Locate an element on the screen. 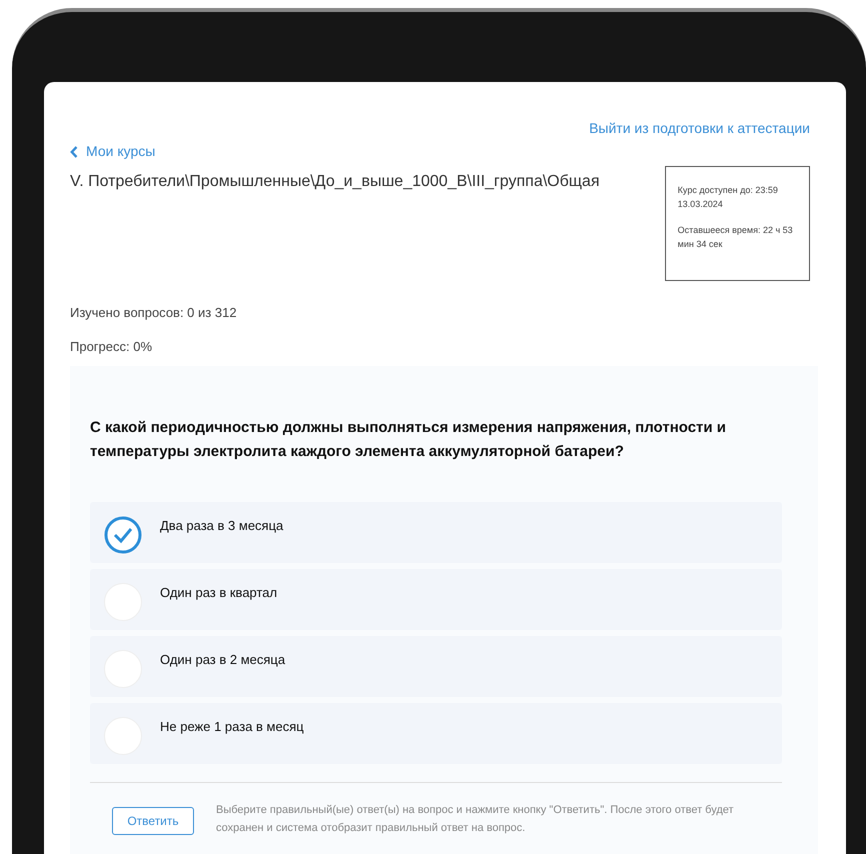 The height and width of the screenshot is (854, 866). answer-option: Один раз в квартал is located at coordinates (436, 599).